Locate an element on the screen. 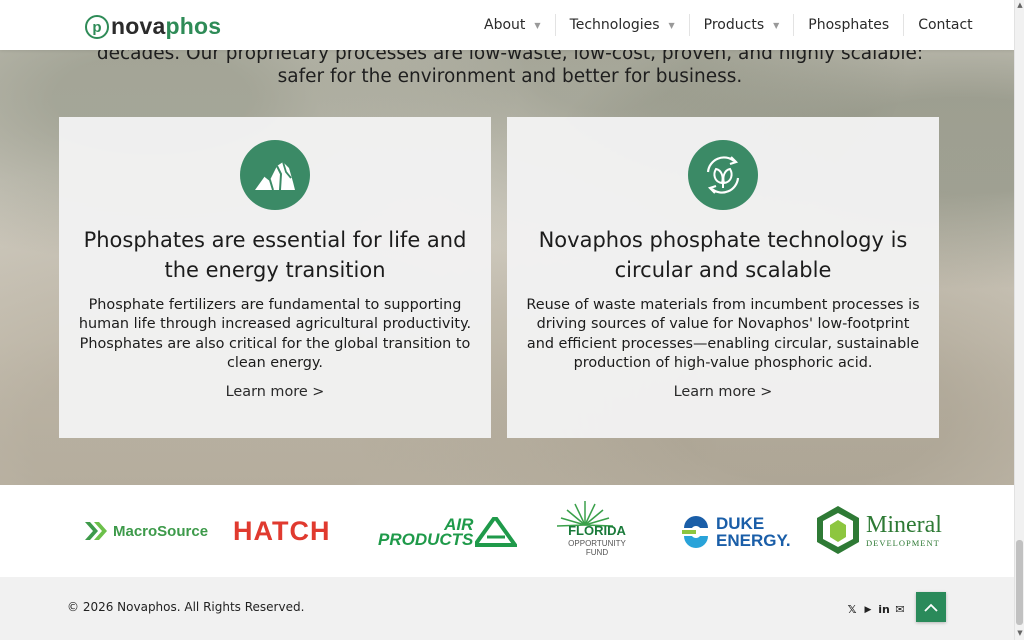 The height and width of the screenshot is (640, 1024). mineral-development-mark-icon is located at coordinates (838, 530).